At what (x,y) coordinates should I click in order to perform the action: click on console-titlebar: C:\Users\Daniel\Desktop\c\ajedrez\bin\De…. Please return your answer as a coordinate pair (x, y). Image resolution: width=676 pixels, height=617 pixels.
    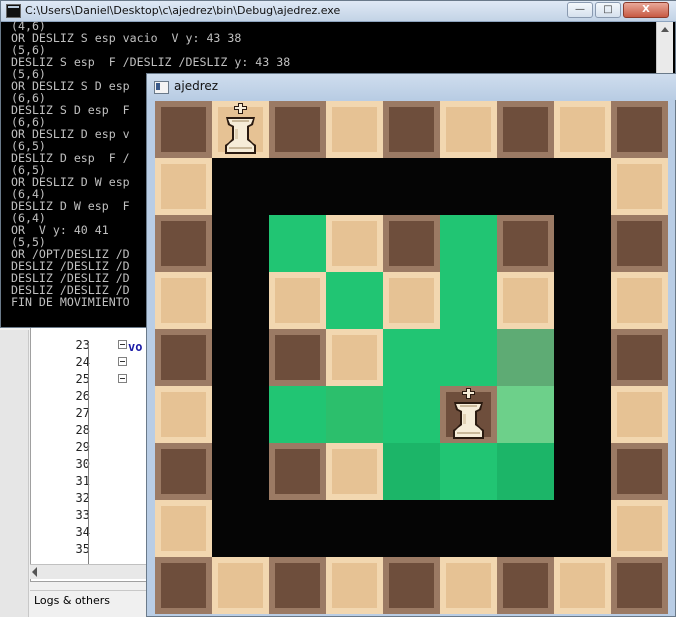
    Looking at the image, I should click on (338, 11).